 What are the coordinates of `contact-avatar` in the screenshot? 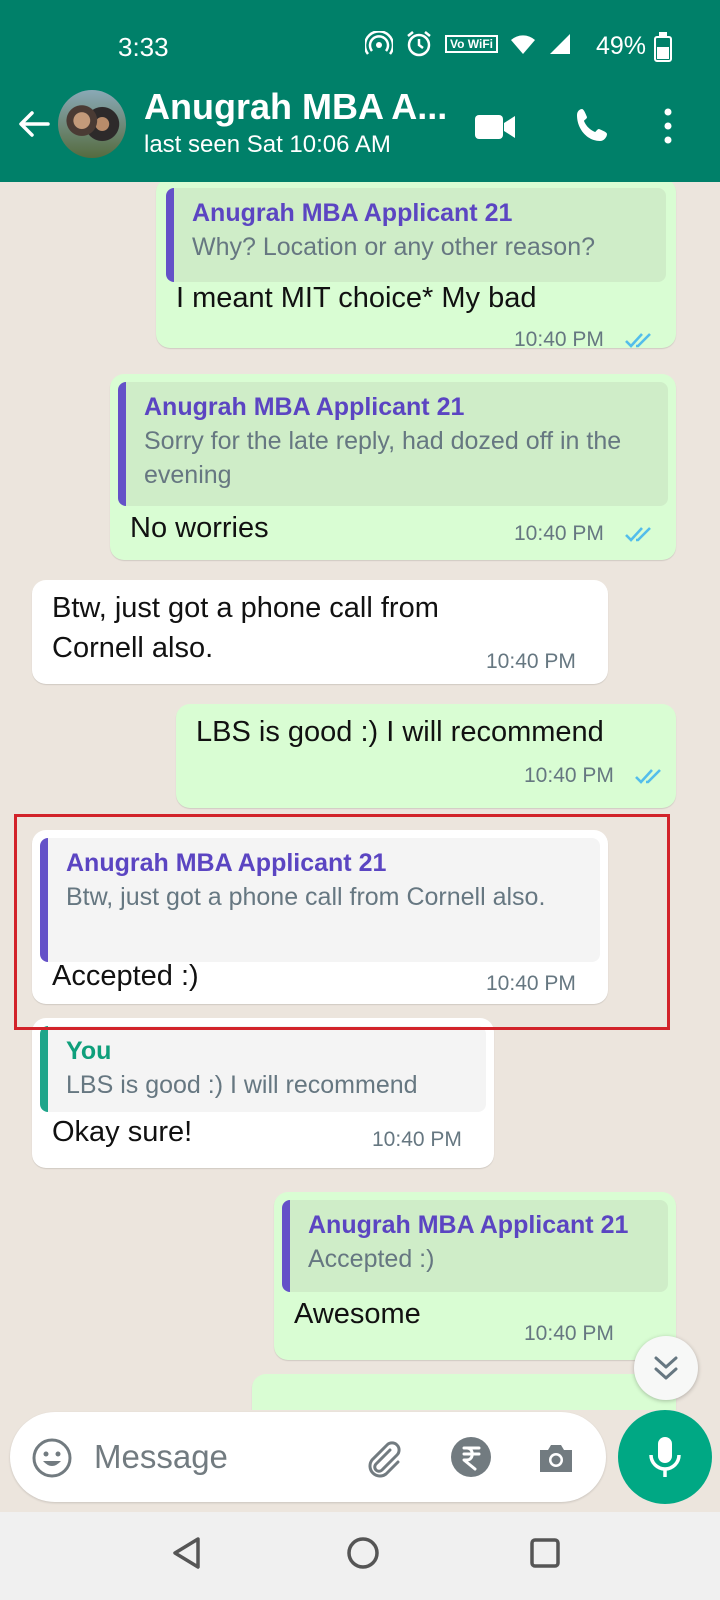 It's located at (92, 124).